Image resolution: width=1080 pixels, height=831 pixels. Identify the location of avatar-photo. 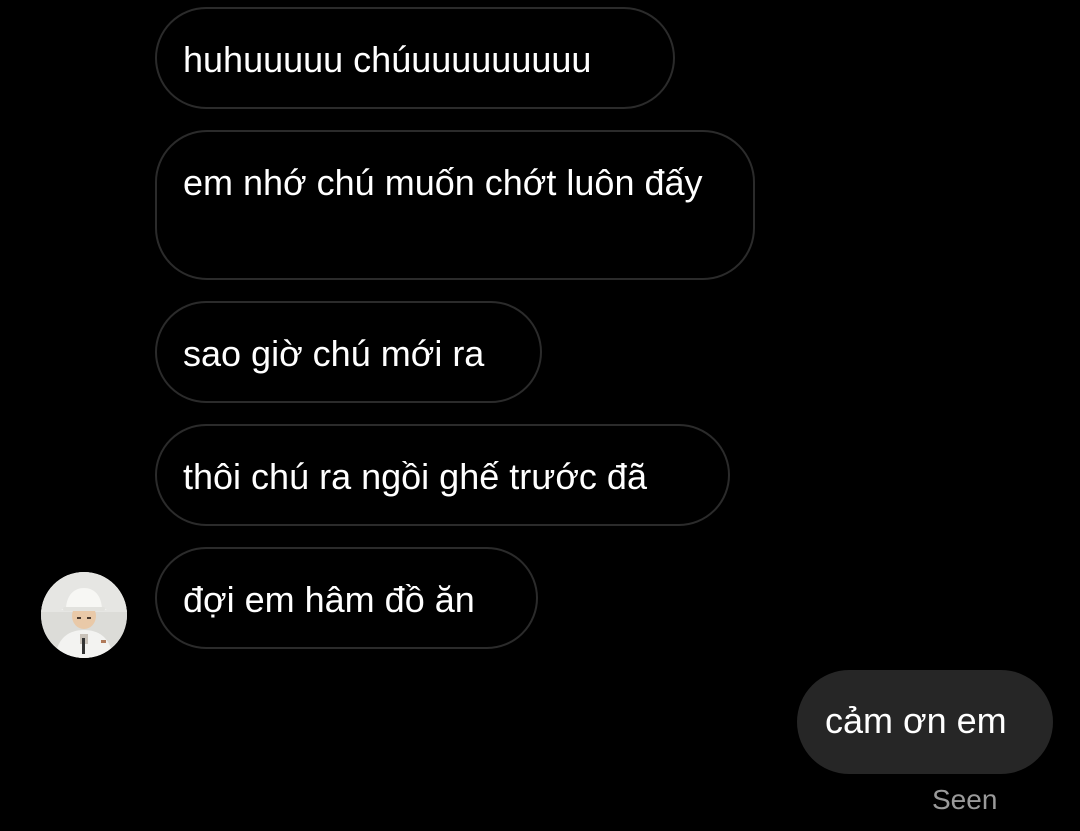
(84, 615).